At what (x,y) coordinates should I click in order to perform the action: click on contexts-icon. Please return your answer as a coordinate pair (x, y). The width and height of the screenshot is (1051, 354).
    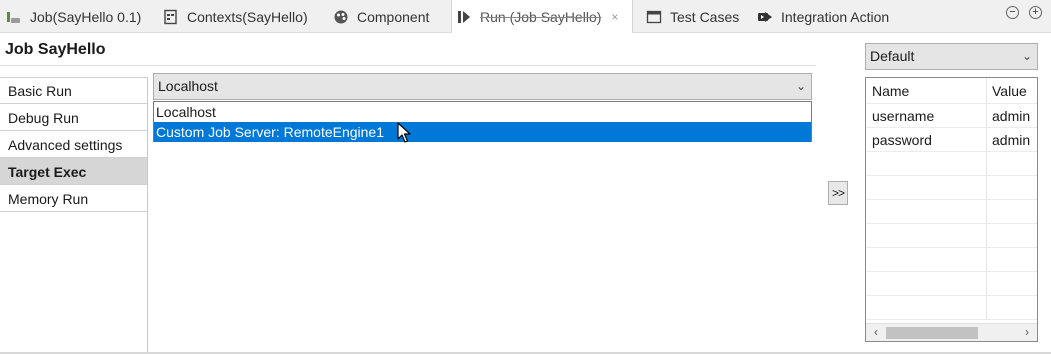
    Looking at the image, I should click on (171, 17).